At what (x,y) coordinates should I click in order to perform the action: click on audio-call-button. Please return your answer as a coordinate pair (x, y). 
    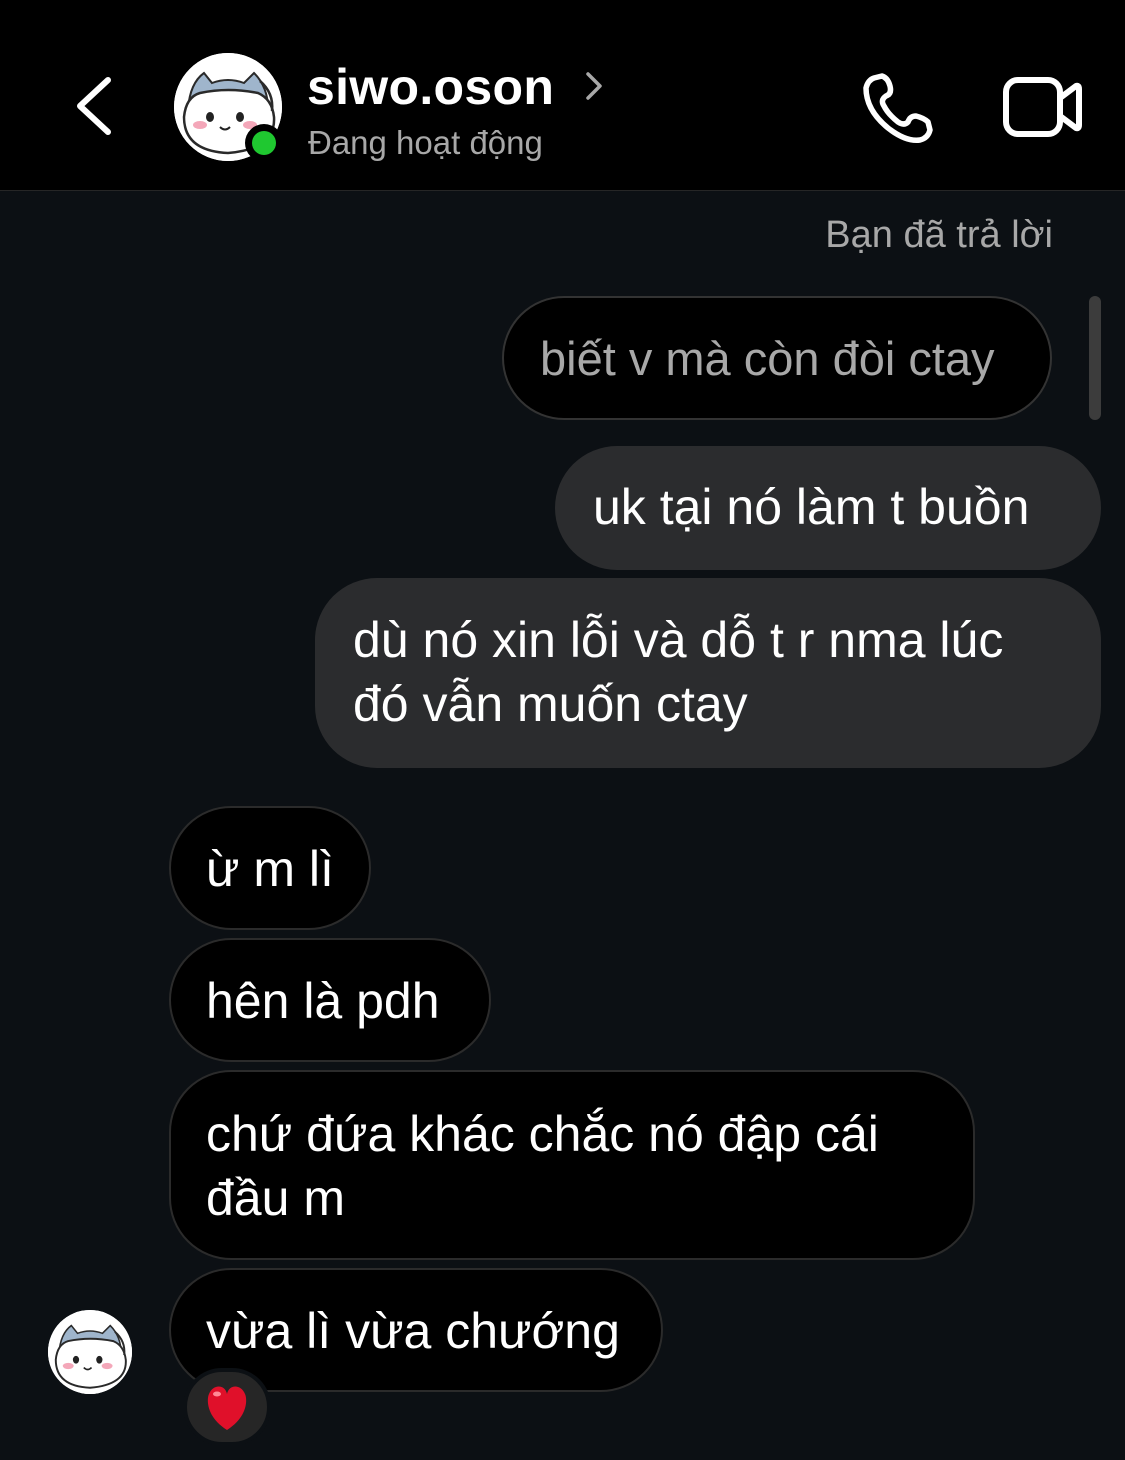
    Looking at the image, I should click on (898, 108).